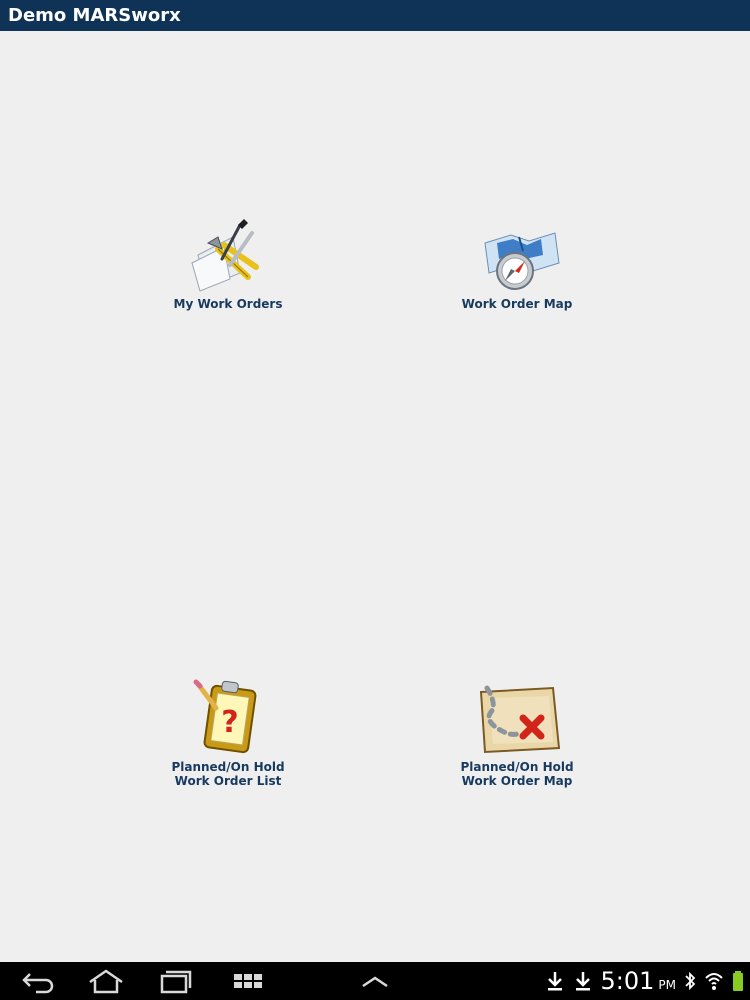  Describe the element at coordinates (690, 981) in the screenshot. I see `bluetooth-icon` at that location.